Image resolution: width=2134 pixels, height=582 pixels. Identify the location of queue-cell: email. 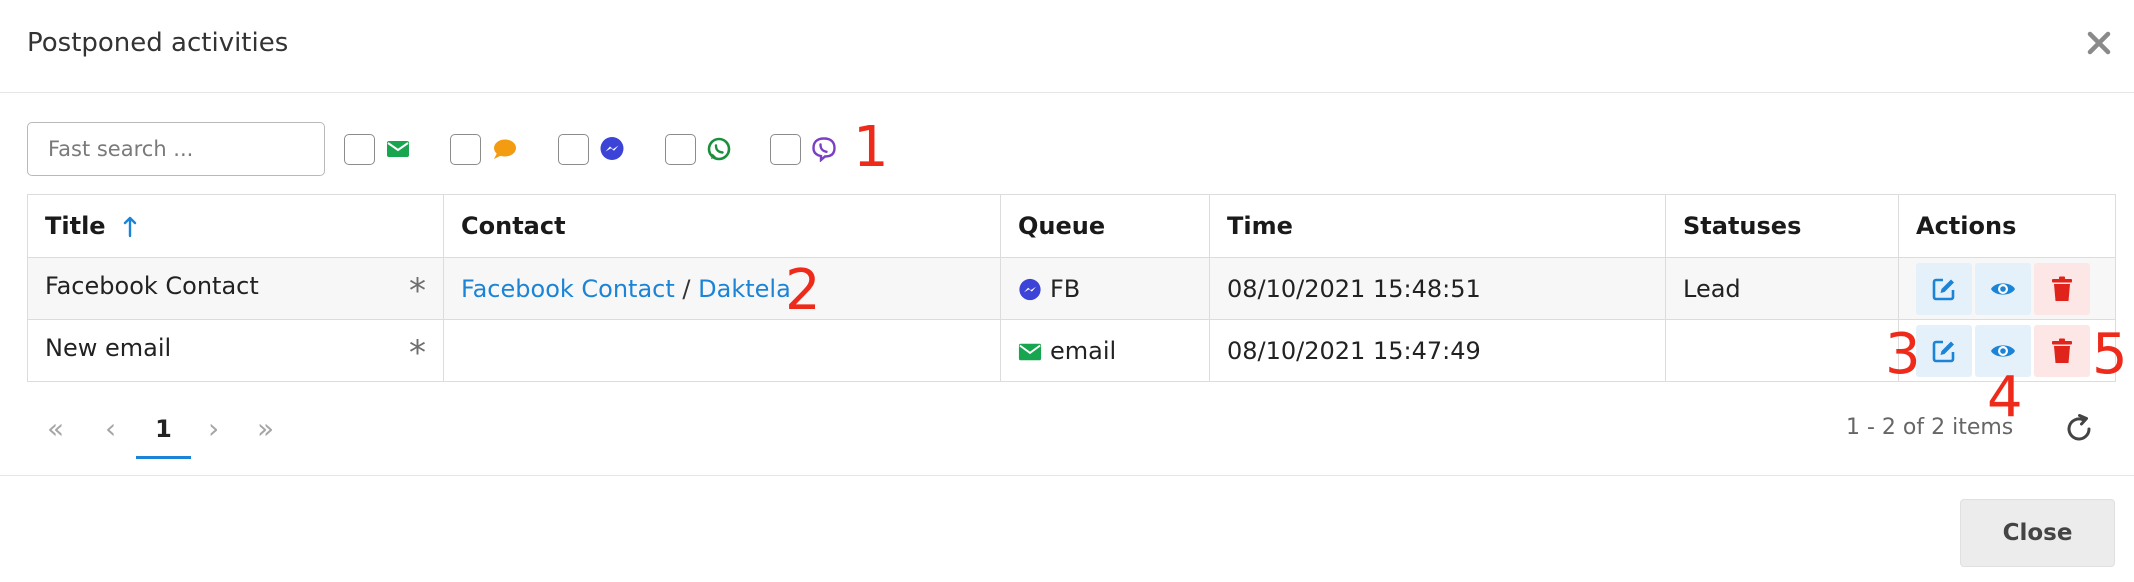
(1105, 350).